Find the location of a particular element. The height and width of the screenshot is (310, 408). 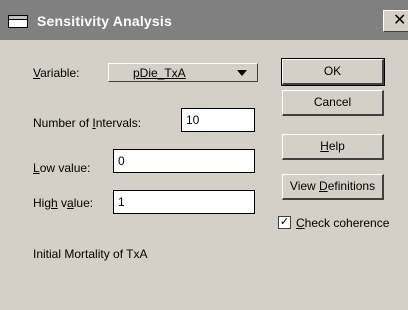

cancel-button: Cancel is located at coordinates (333, 103).